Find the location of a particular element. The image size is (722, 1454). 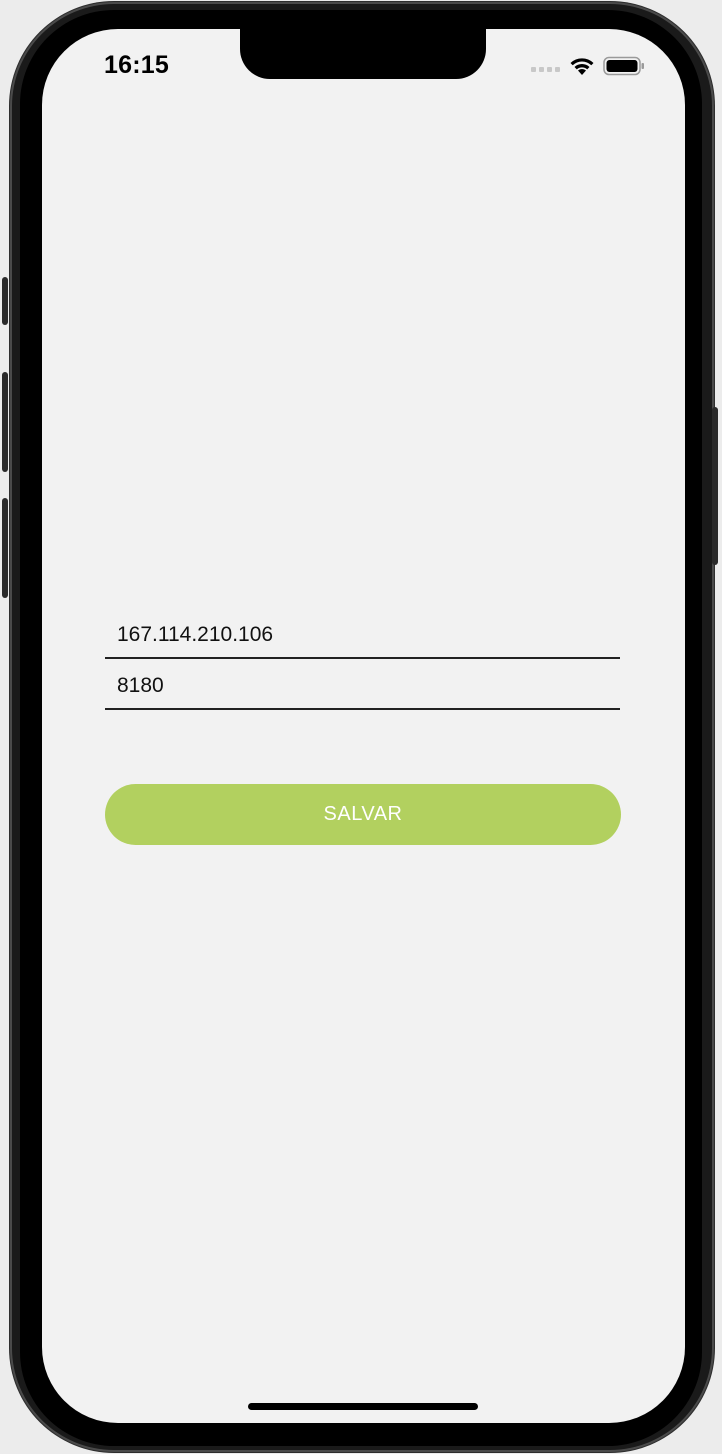

mute-switch is located at coordinates (5, 301).